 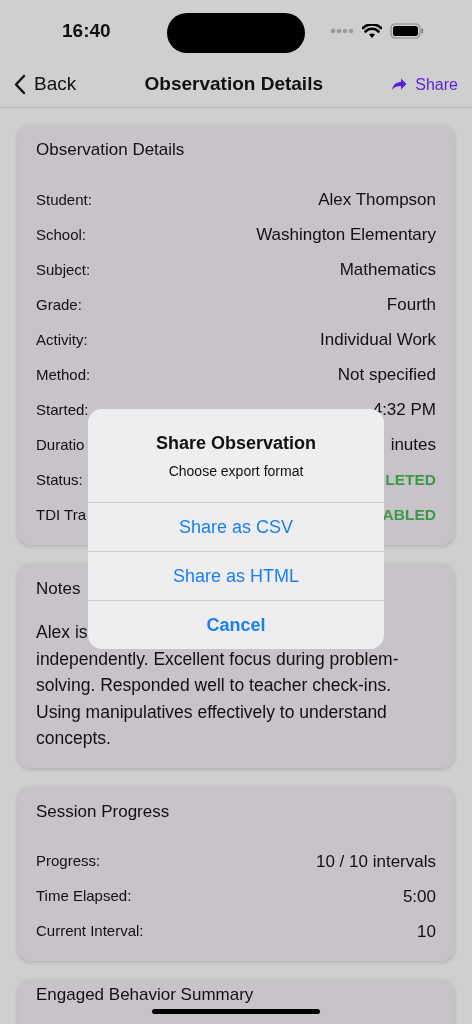 What do you see at coordinates (342, 31) in the screenshot?
I see `signal-icon` at bounding box center [342, 31].